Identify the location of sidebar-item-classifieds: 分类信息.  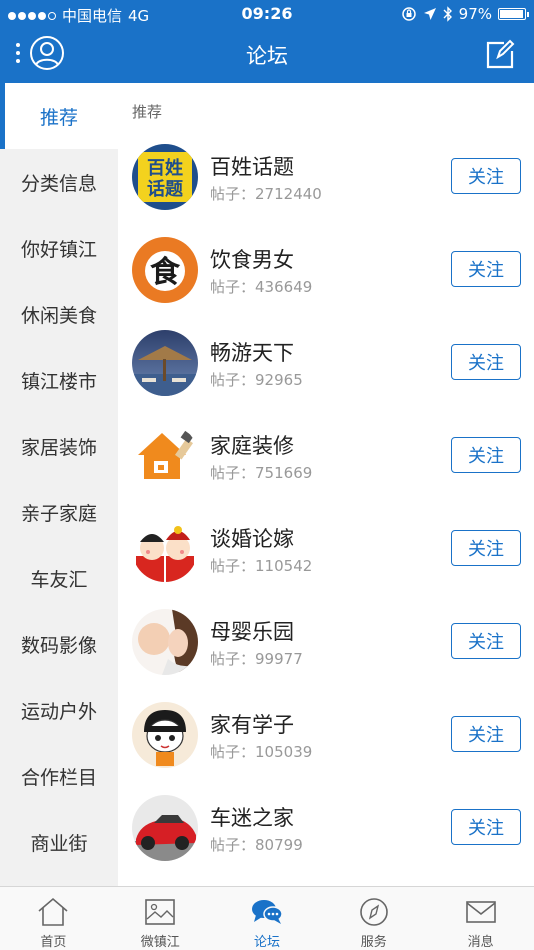
(59, 182).